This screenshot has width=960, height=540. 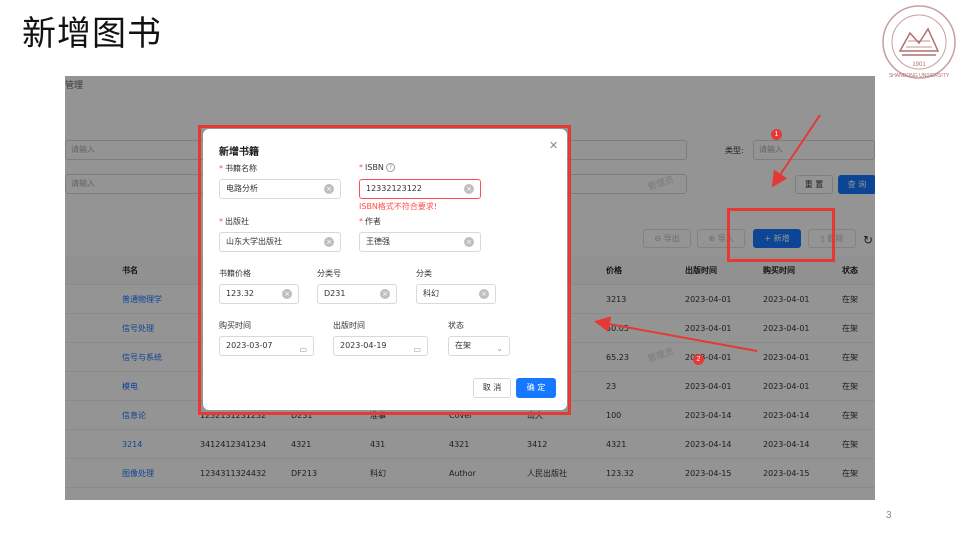 I want to click on breadcrumb: 管理, so click(x=74, y=86).